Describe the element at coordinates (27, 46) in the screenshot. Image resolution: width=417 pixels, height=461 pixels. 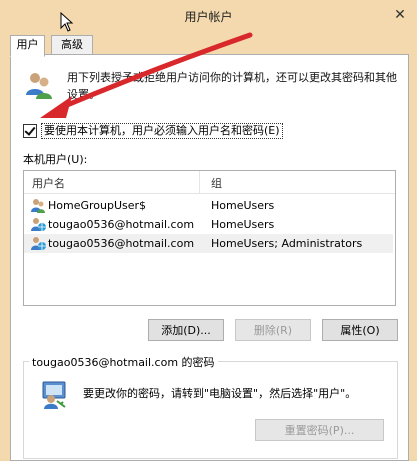
I see `tab-users: 用户` at that location.